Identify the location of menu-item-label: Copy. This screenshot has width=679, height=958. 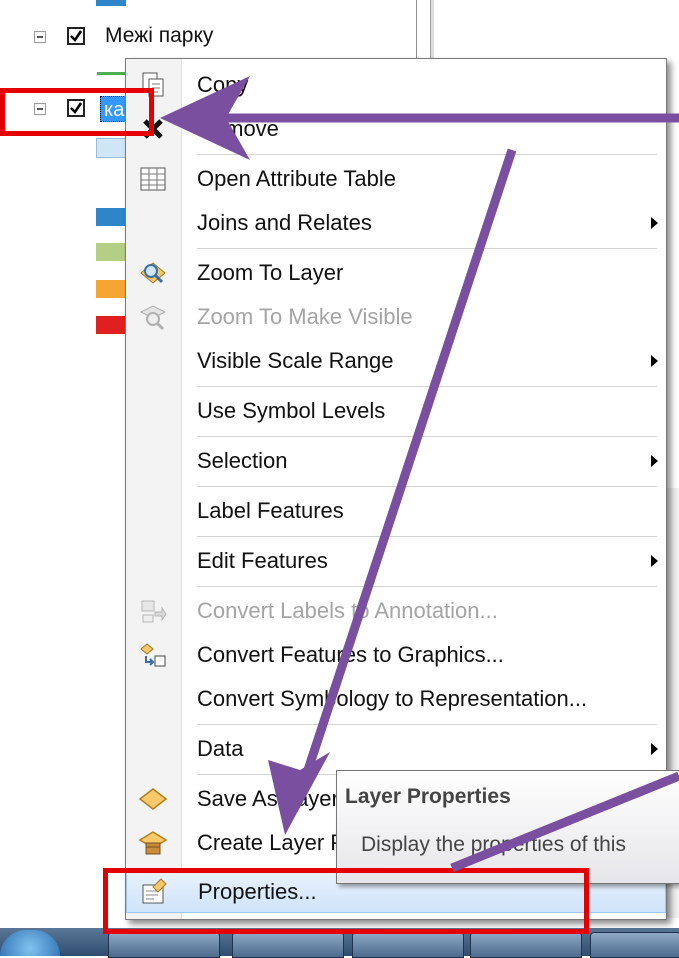
(223, 84).